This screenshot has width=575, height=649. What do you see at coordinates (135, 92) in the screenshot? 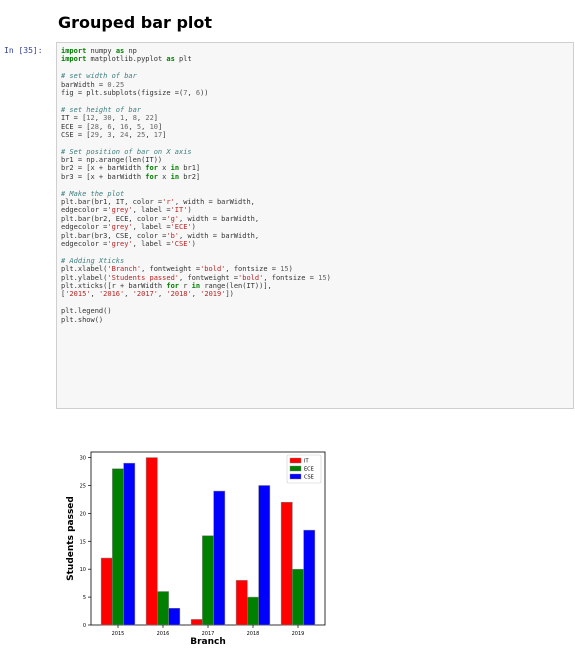
I see `code-line: fig = plt.subplots(figsize =(7, 6))` at bounding box center [135, 92].